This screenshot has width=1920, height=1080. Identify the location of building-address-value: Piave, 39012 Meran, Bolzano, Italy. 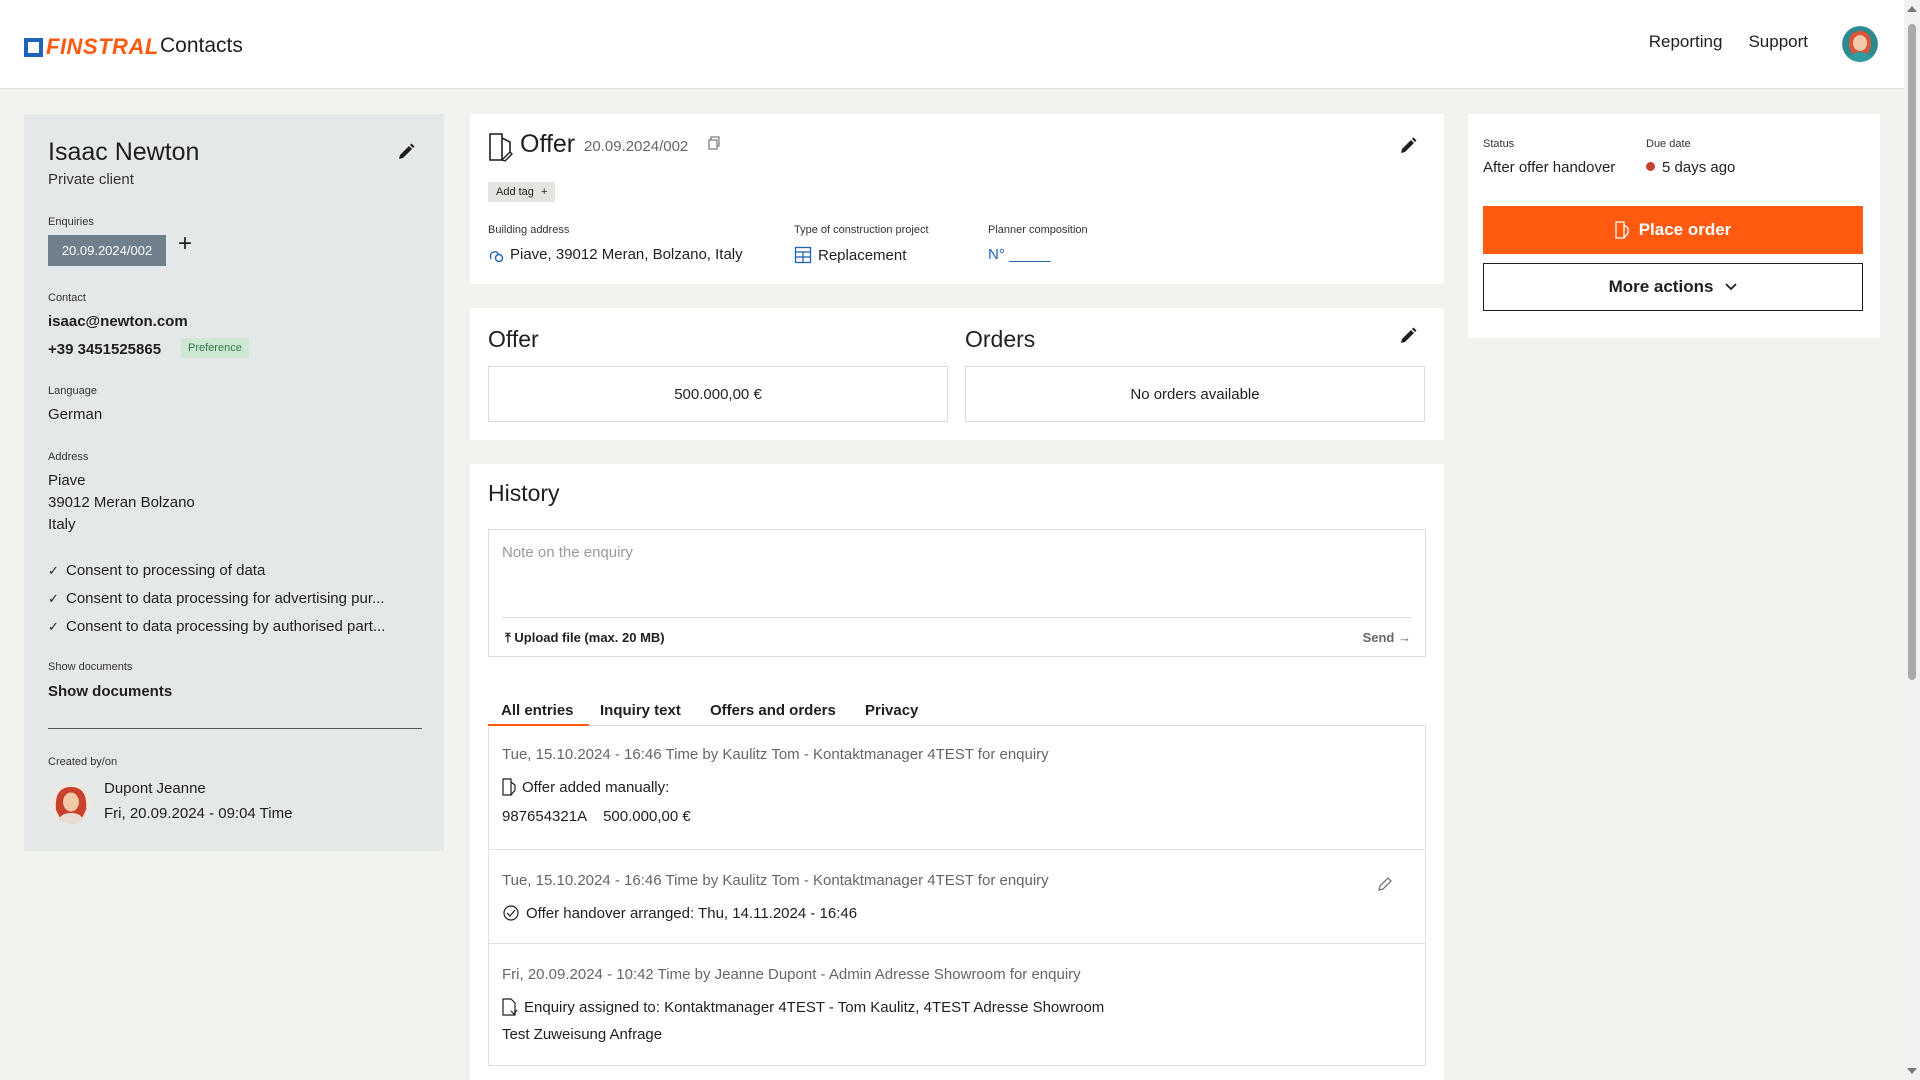
(626, 254).